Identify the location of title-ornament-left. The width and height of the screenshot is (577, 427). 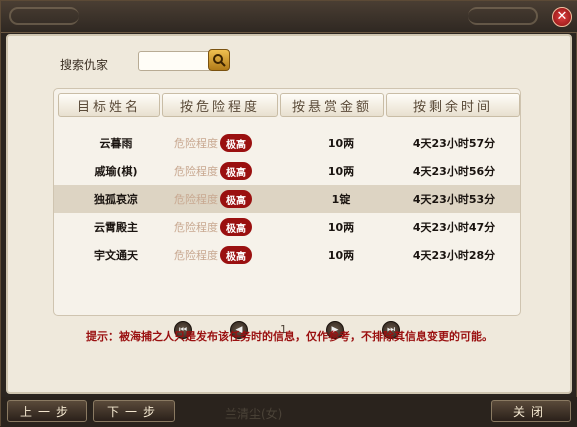
(44, 16).